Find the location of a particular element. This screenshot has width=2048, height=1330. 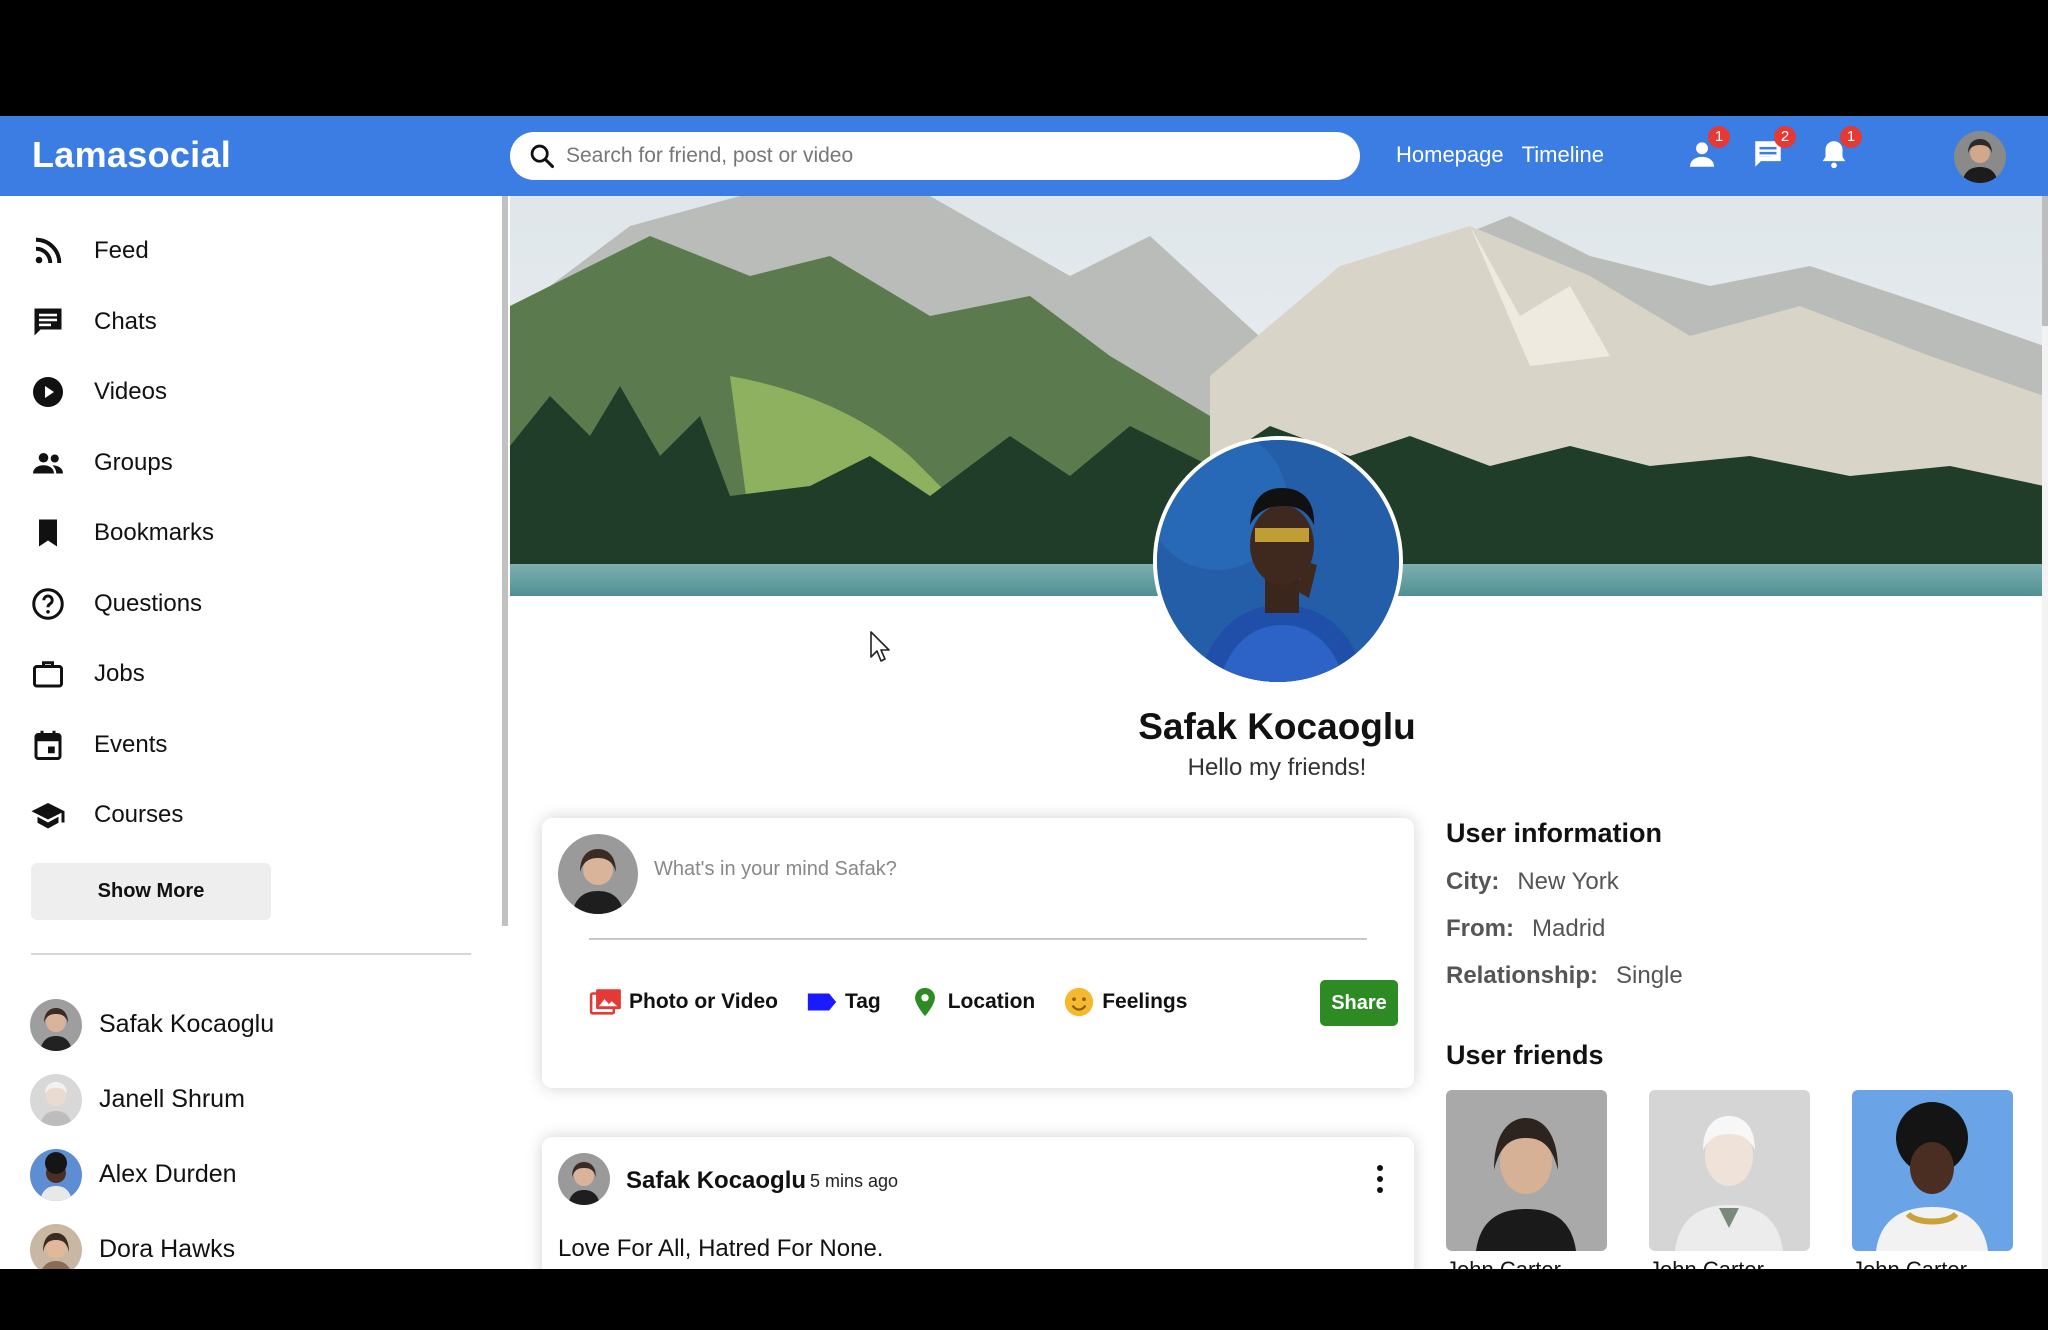

top-nav-links: Homepage Timeline is located at coordinates (1500, 155).